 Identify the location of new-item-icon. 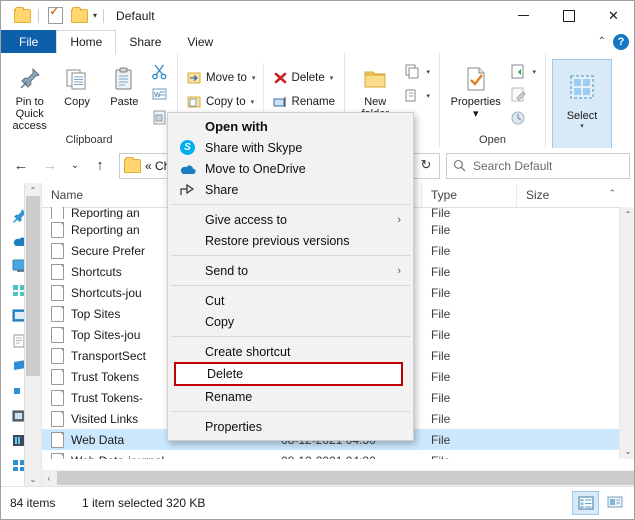
(412, 71).